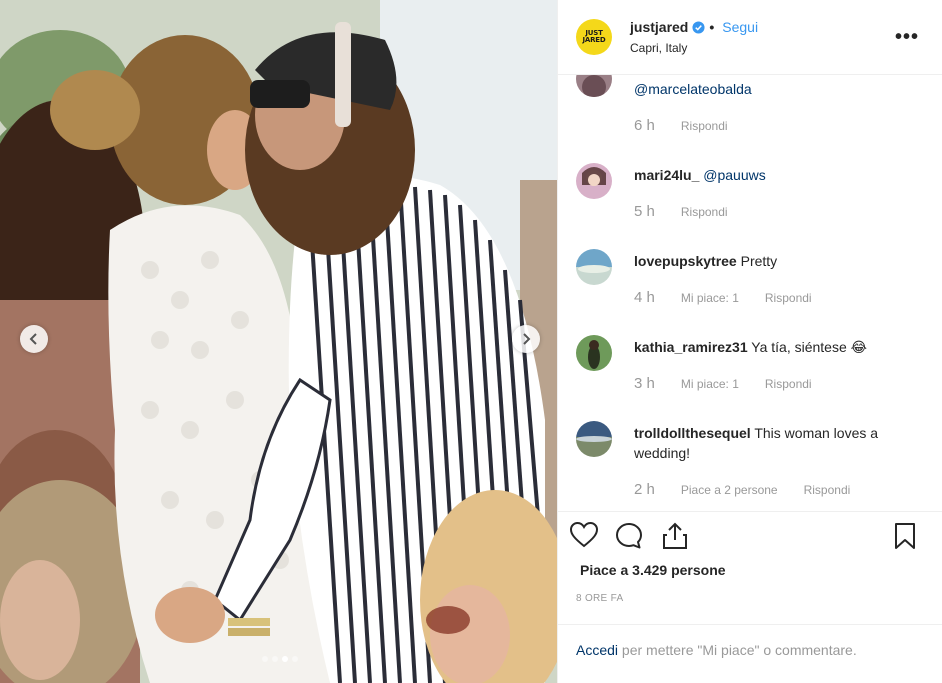  Describe the element at coordinates (691, 347) in the screenshot. I see `comment-username: kathia_ramirez31` at that location.